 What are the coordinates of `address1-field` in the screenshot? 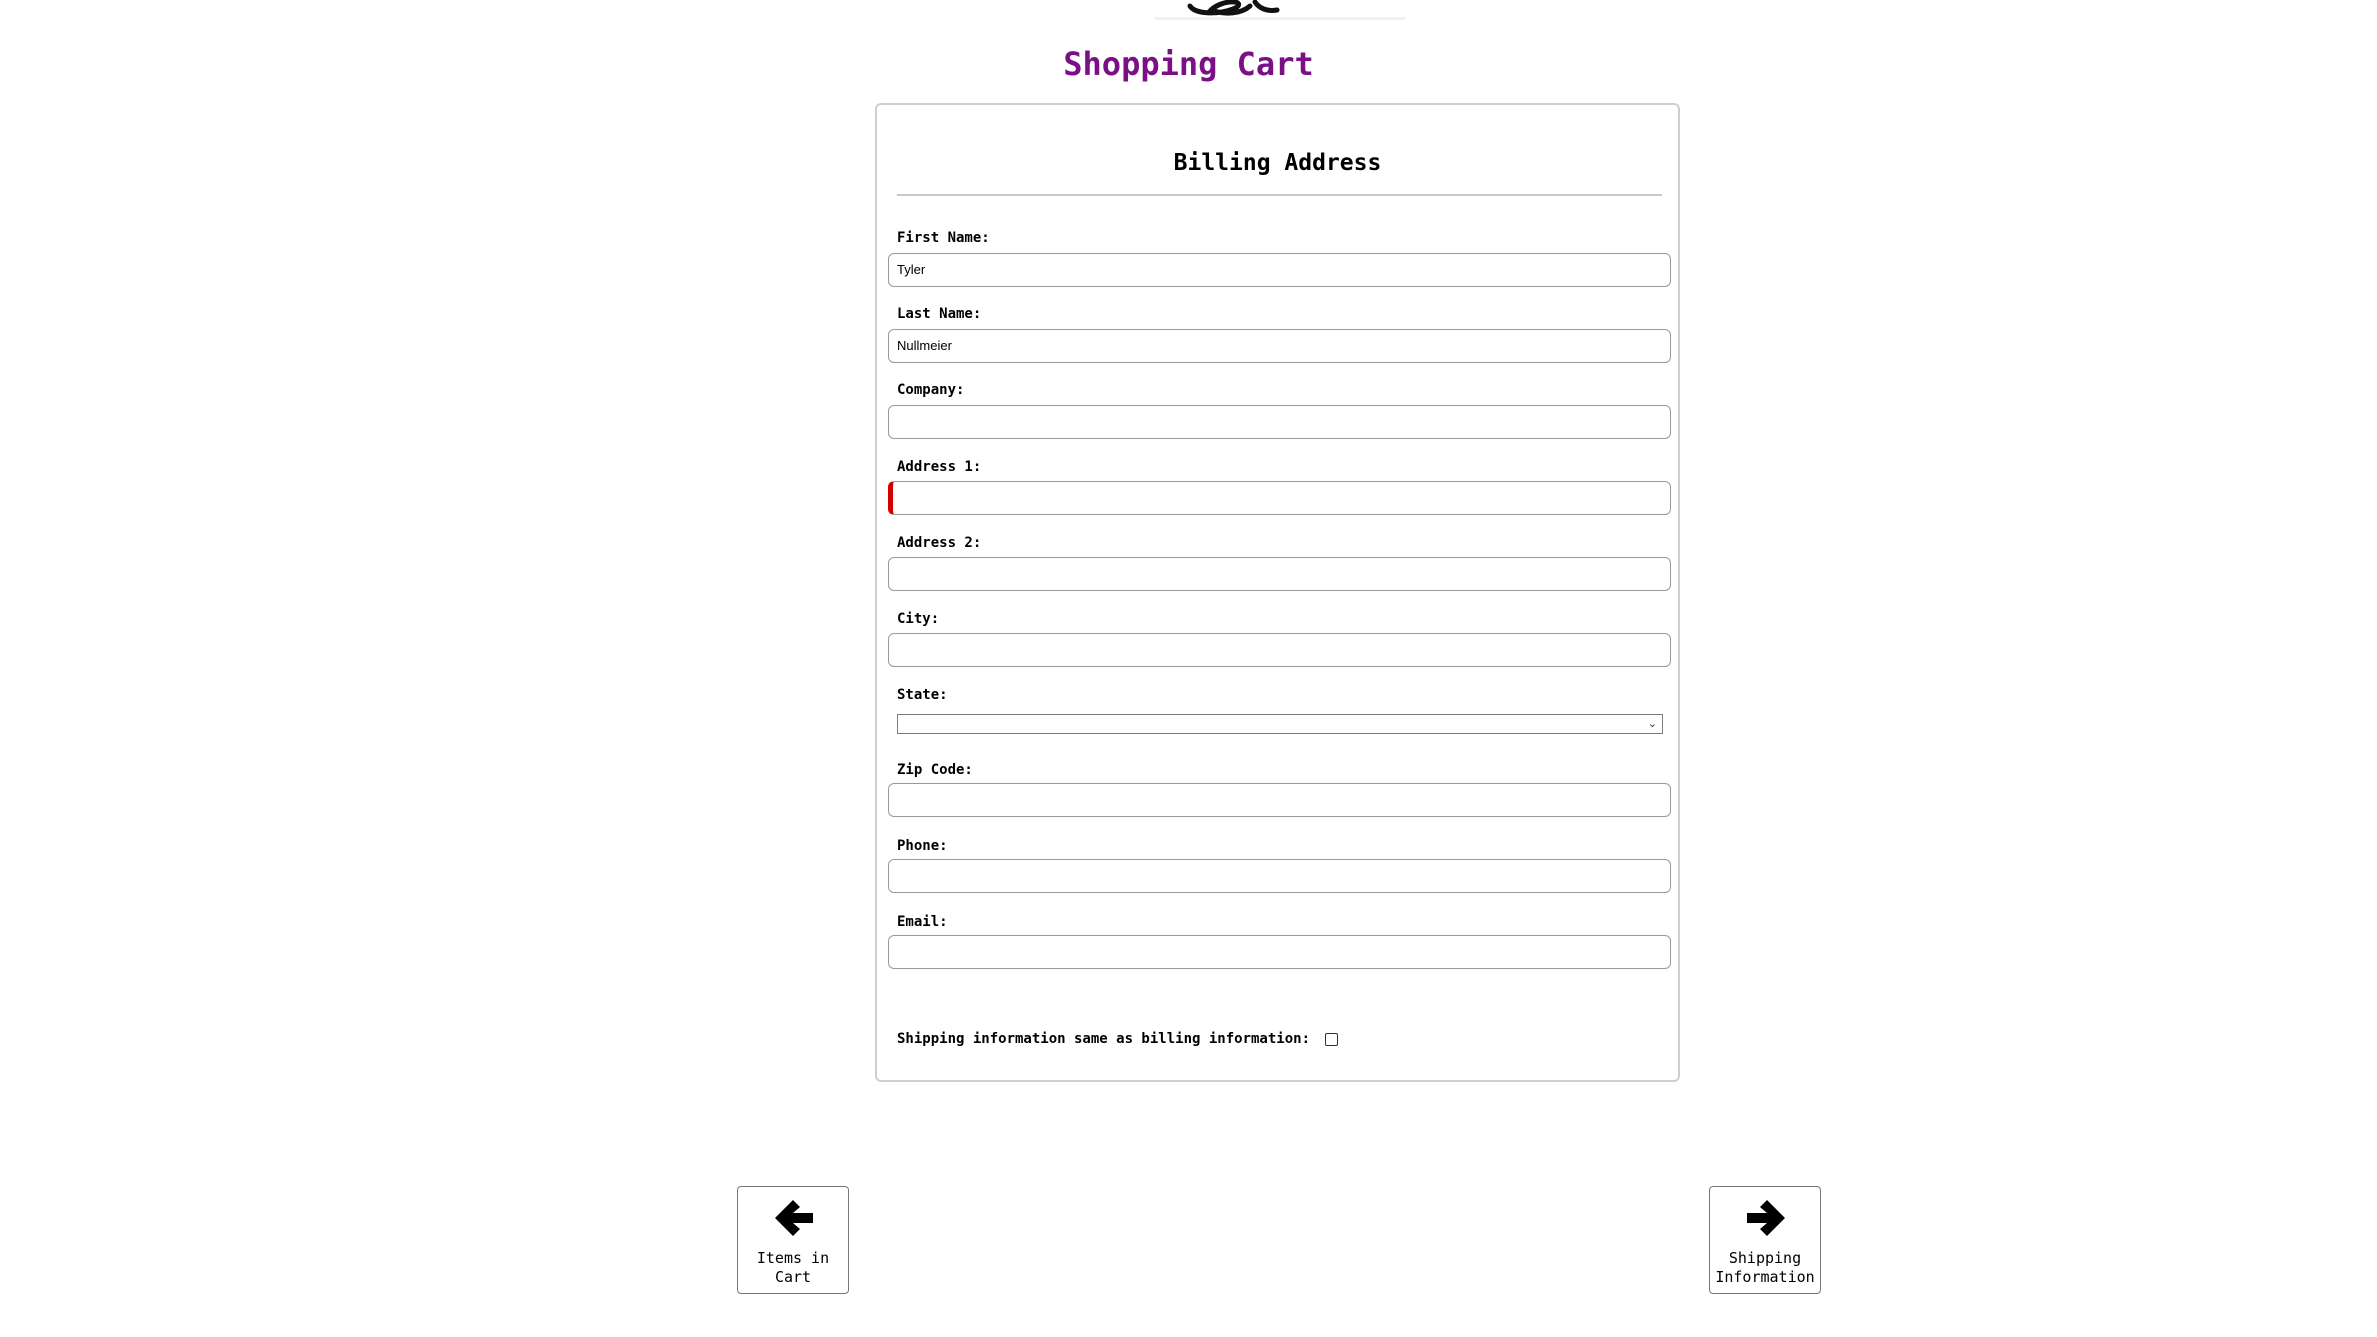 It's located at (1279, 498).